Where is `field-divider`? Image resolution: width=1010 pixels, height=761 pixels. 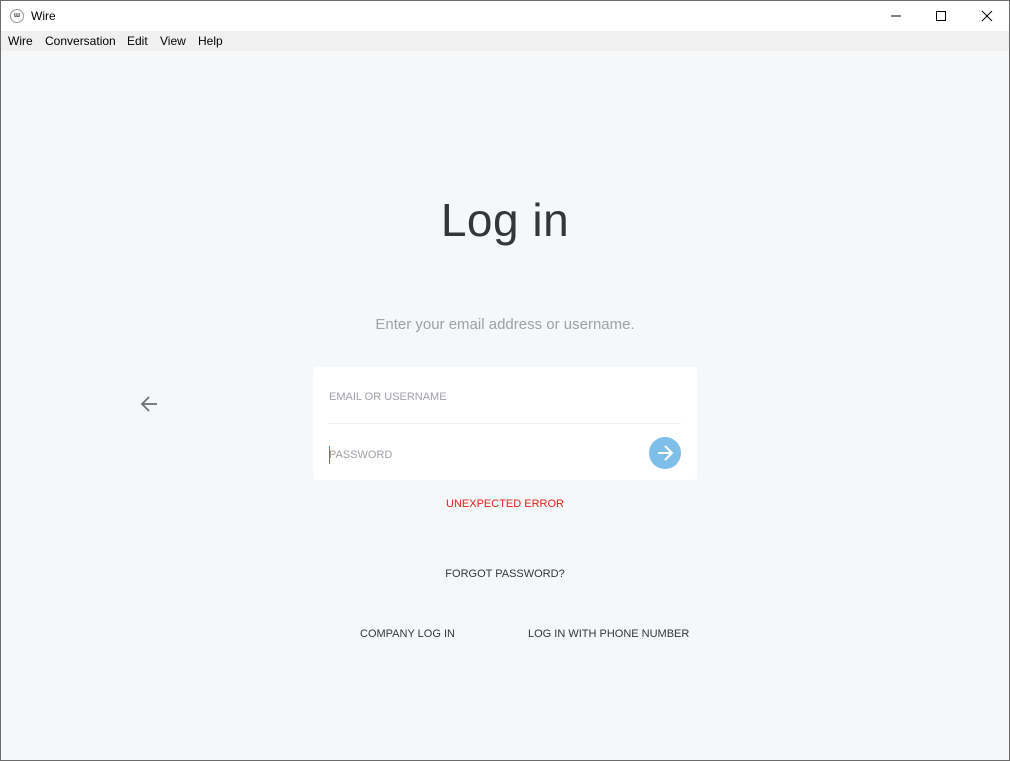 field-divider is located at coordinates (505, 423).